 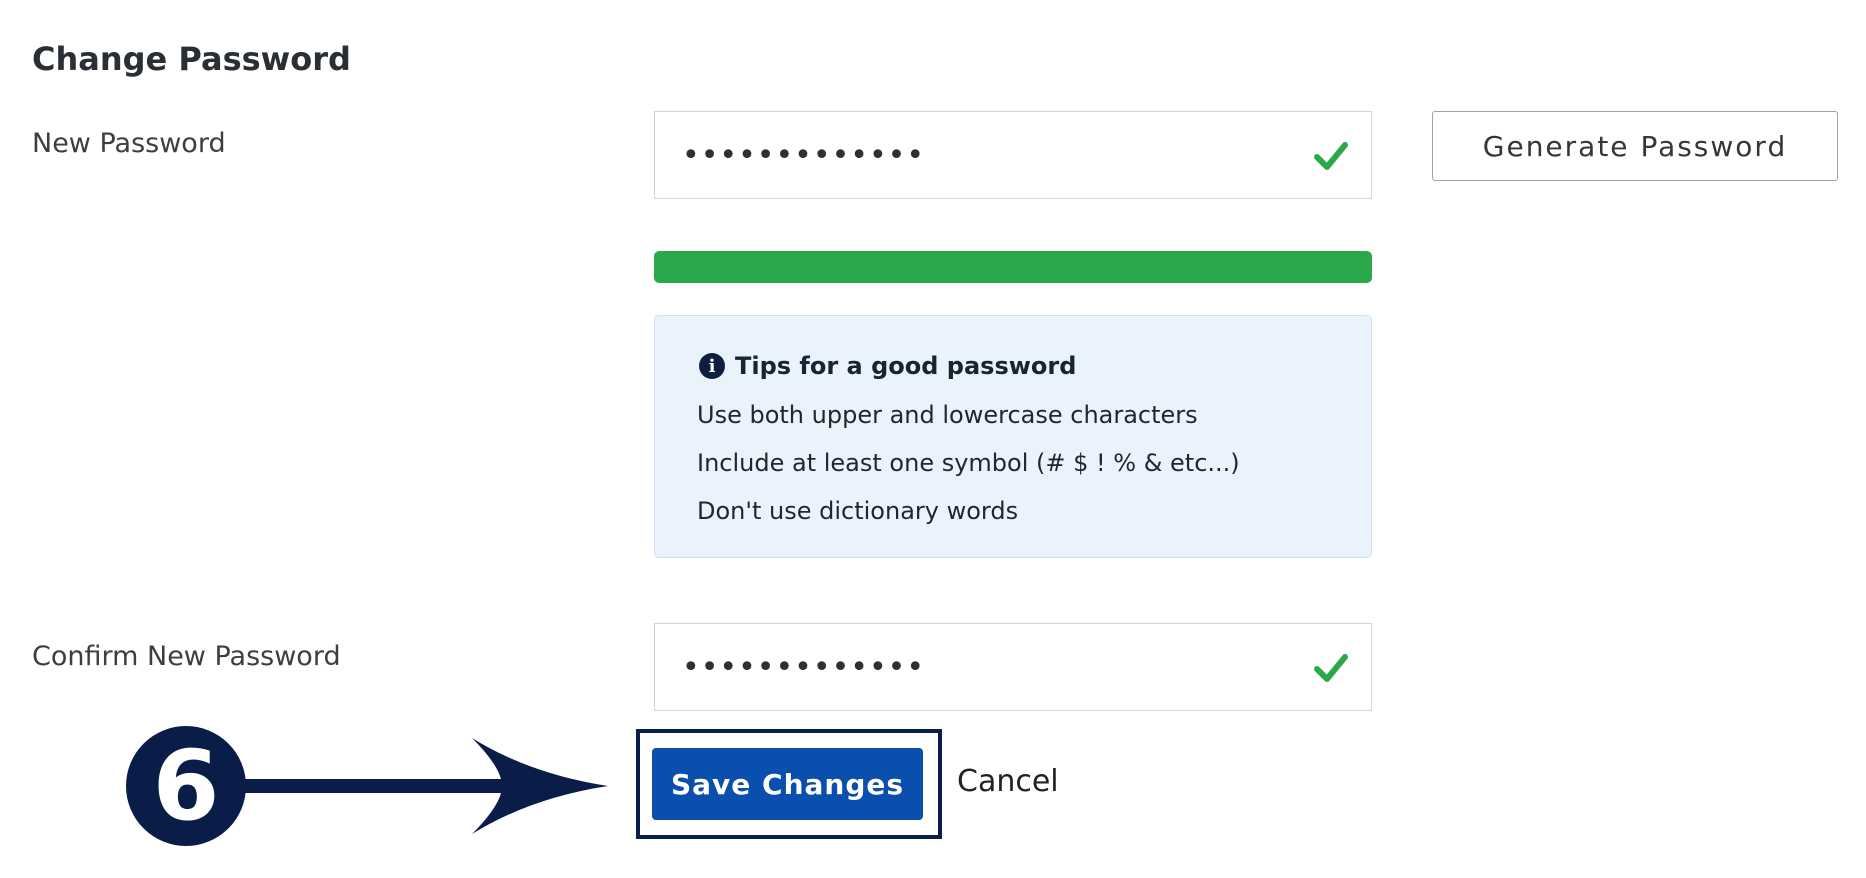 What do you see at coordinates (947, 415) in the screenshot?
I see `tip-item: Use both upper and lowercase characters` at bounding box center [947, 415].